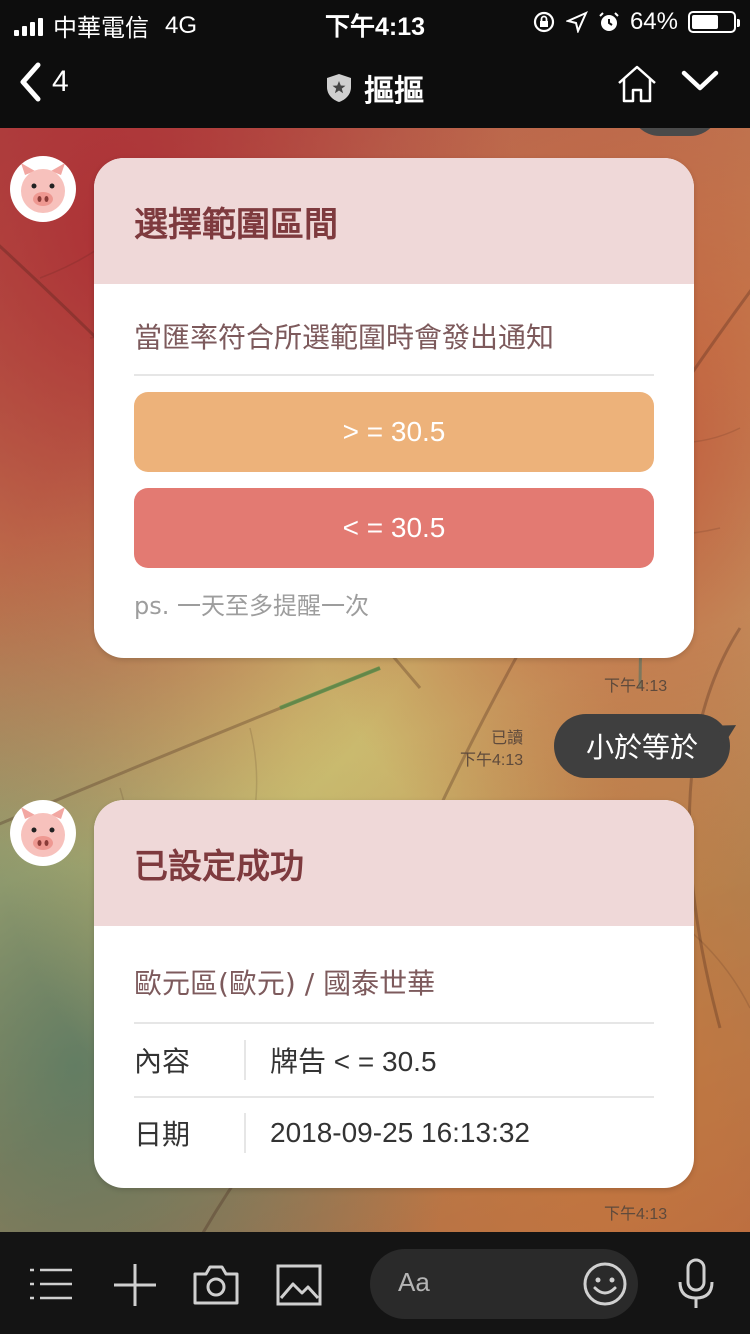  I want to click on battery-icon, so click(714, 22).